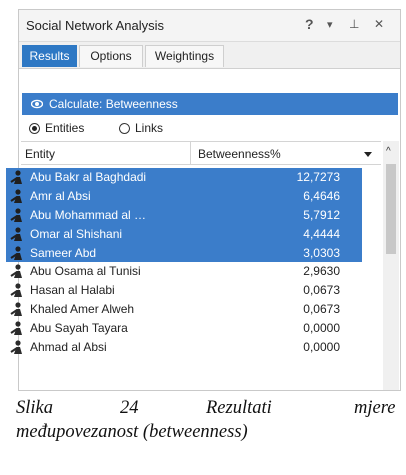  I want to click on tab-bar: Results Options Weightings, so click(209, 55).